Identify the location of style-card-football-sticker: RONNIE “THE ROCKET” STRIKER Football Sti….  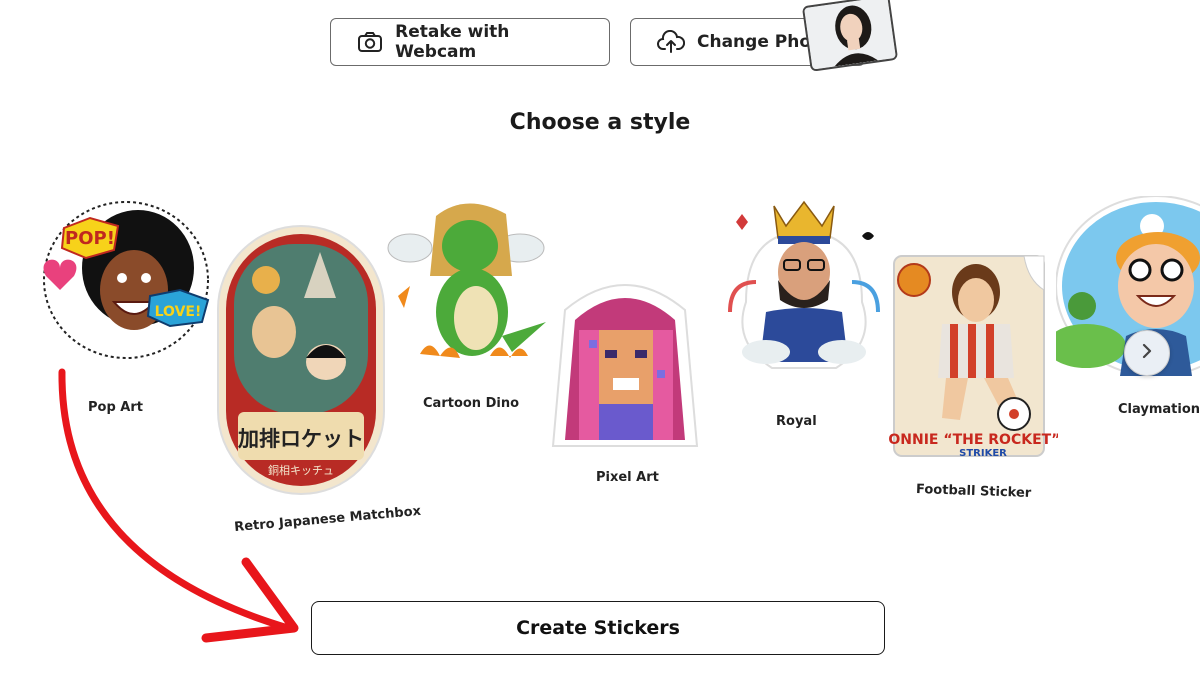
(973, 375).